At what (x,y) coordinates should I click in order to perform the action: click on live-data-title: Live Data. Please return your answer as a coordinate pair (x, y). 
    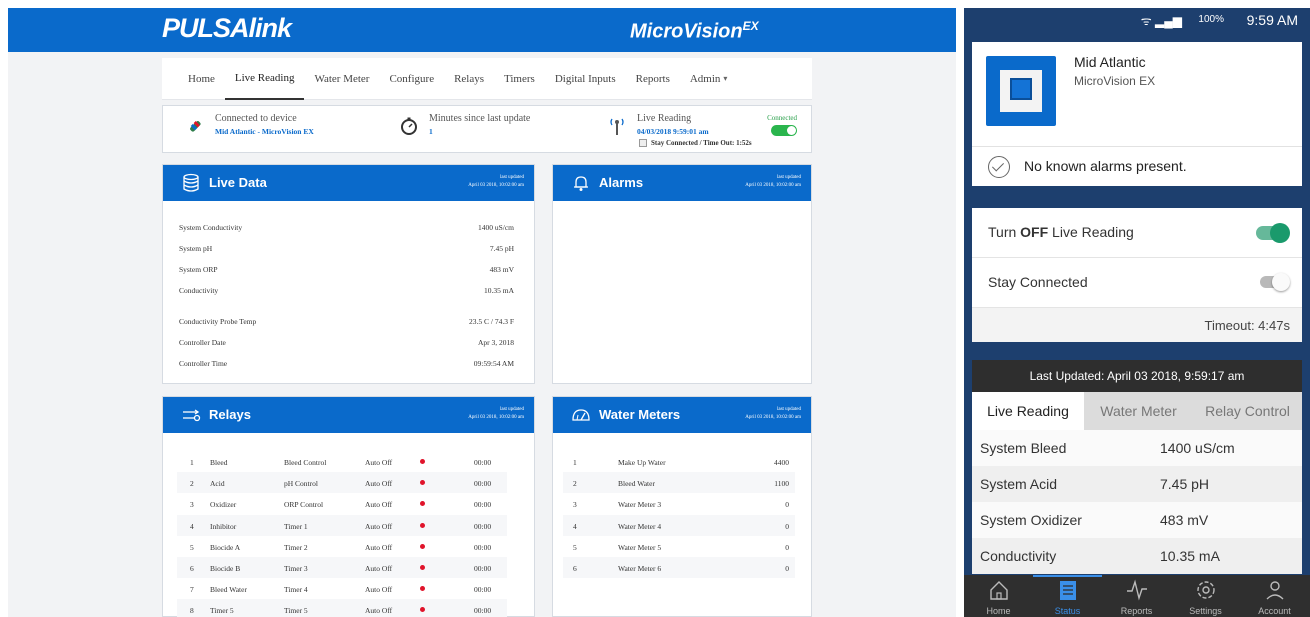
    Looking at the image, I should click on (238, 182).